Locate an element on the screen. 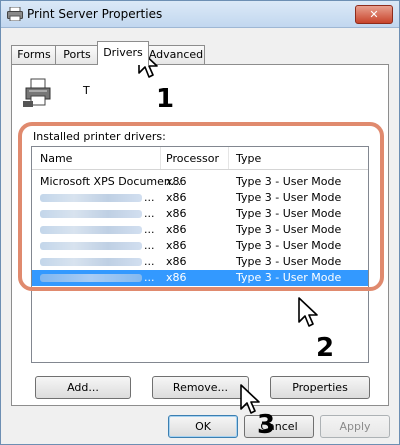 The image size is (400, 445). close-button: ✕ is located at coordinates (374, 14).